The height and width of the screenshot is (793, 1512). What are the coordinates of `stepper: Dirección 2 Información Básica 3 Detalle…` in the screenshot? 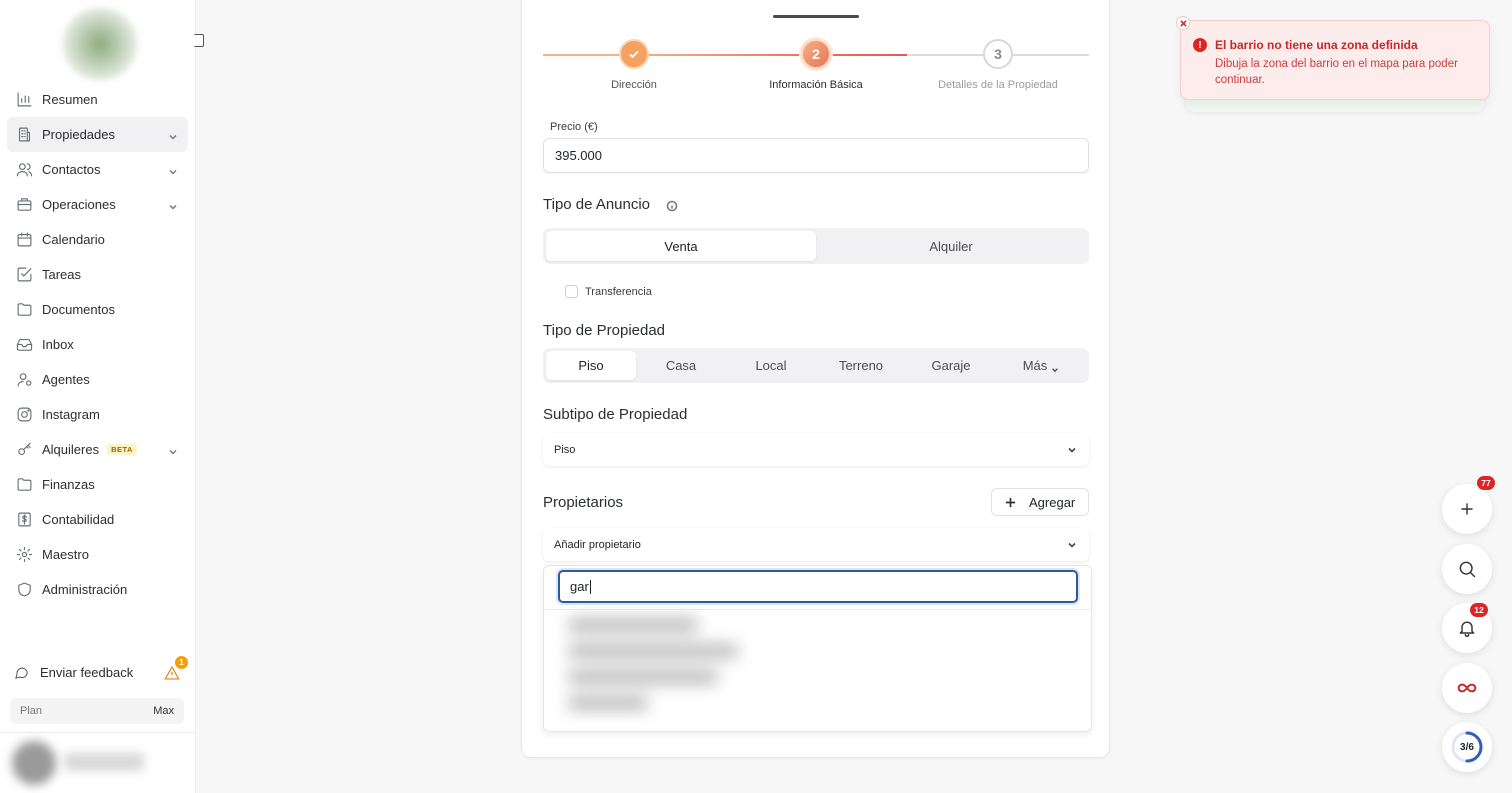 It's located at (816, 65).